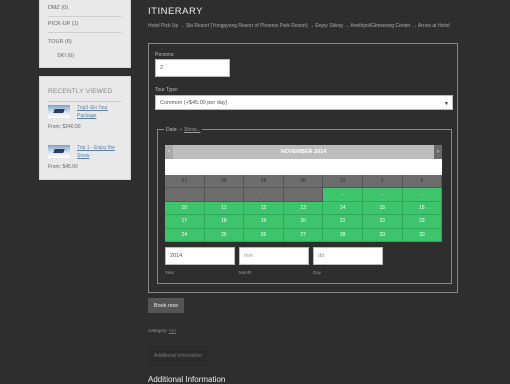 The image size is (510, 384). I want to click on additional-info-heading: Additional Information, so click(187, 379).